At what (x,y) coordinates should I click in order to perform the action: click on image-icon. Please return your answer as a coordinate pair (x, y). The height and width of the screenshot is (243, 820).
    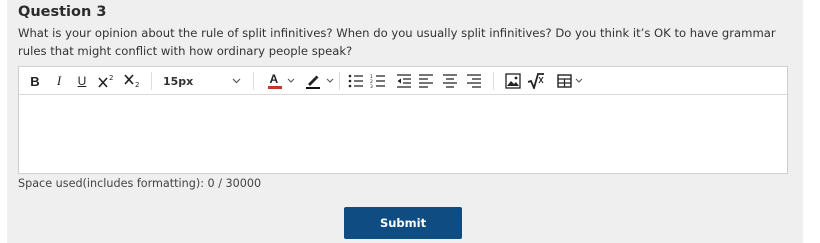
    Looking at the image, I should click on (513, 81).